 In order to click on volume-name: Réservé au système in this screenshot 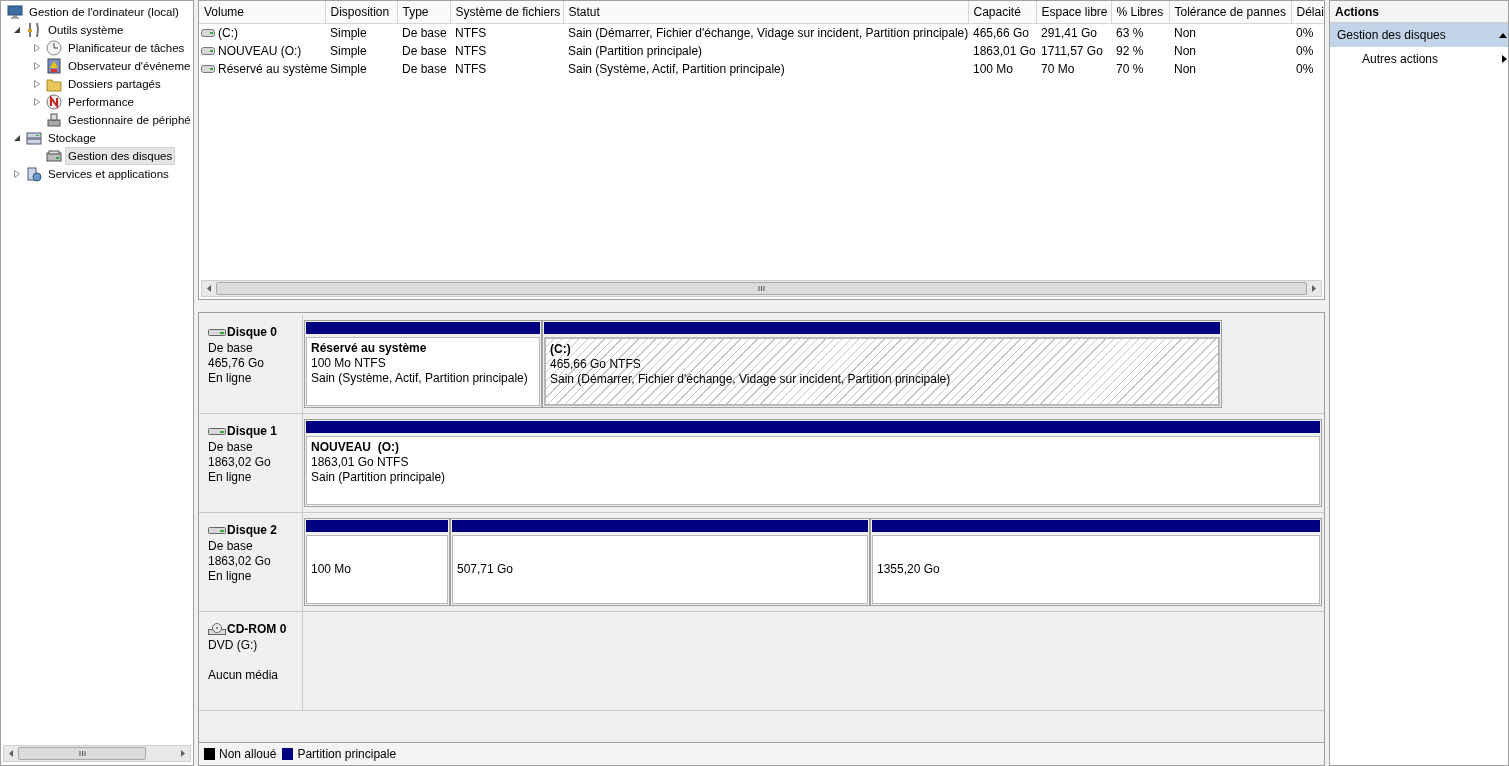, I will do `click(273, 69)`.